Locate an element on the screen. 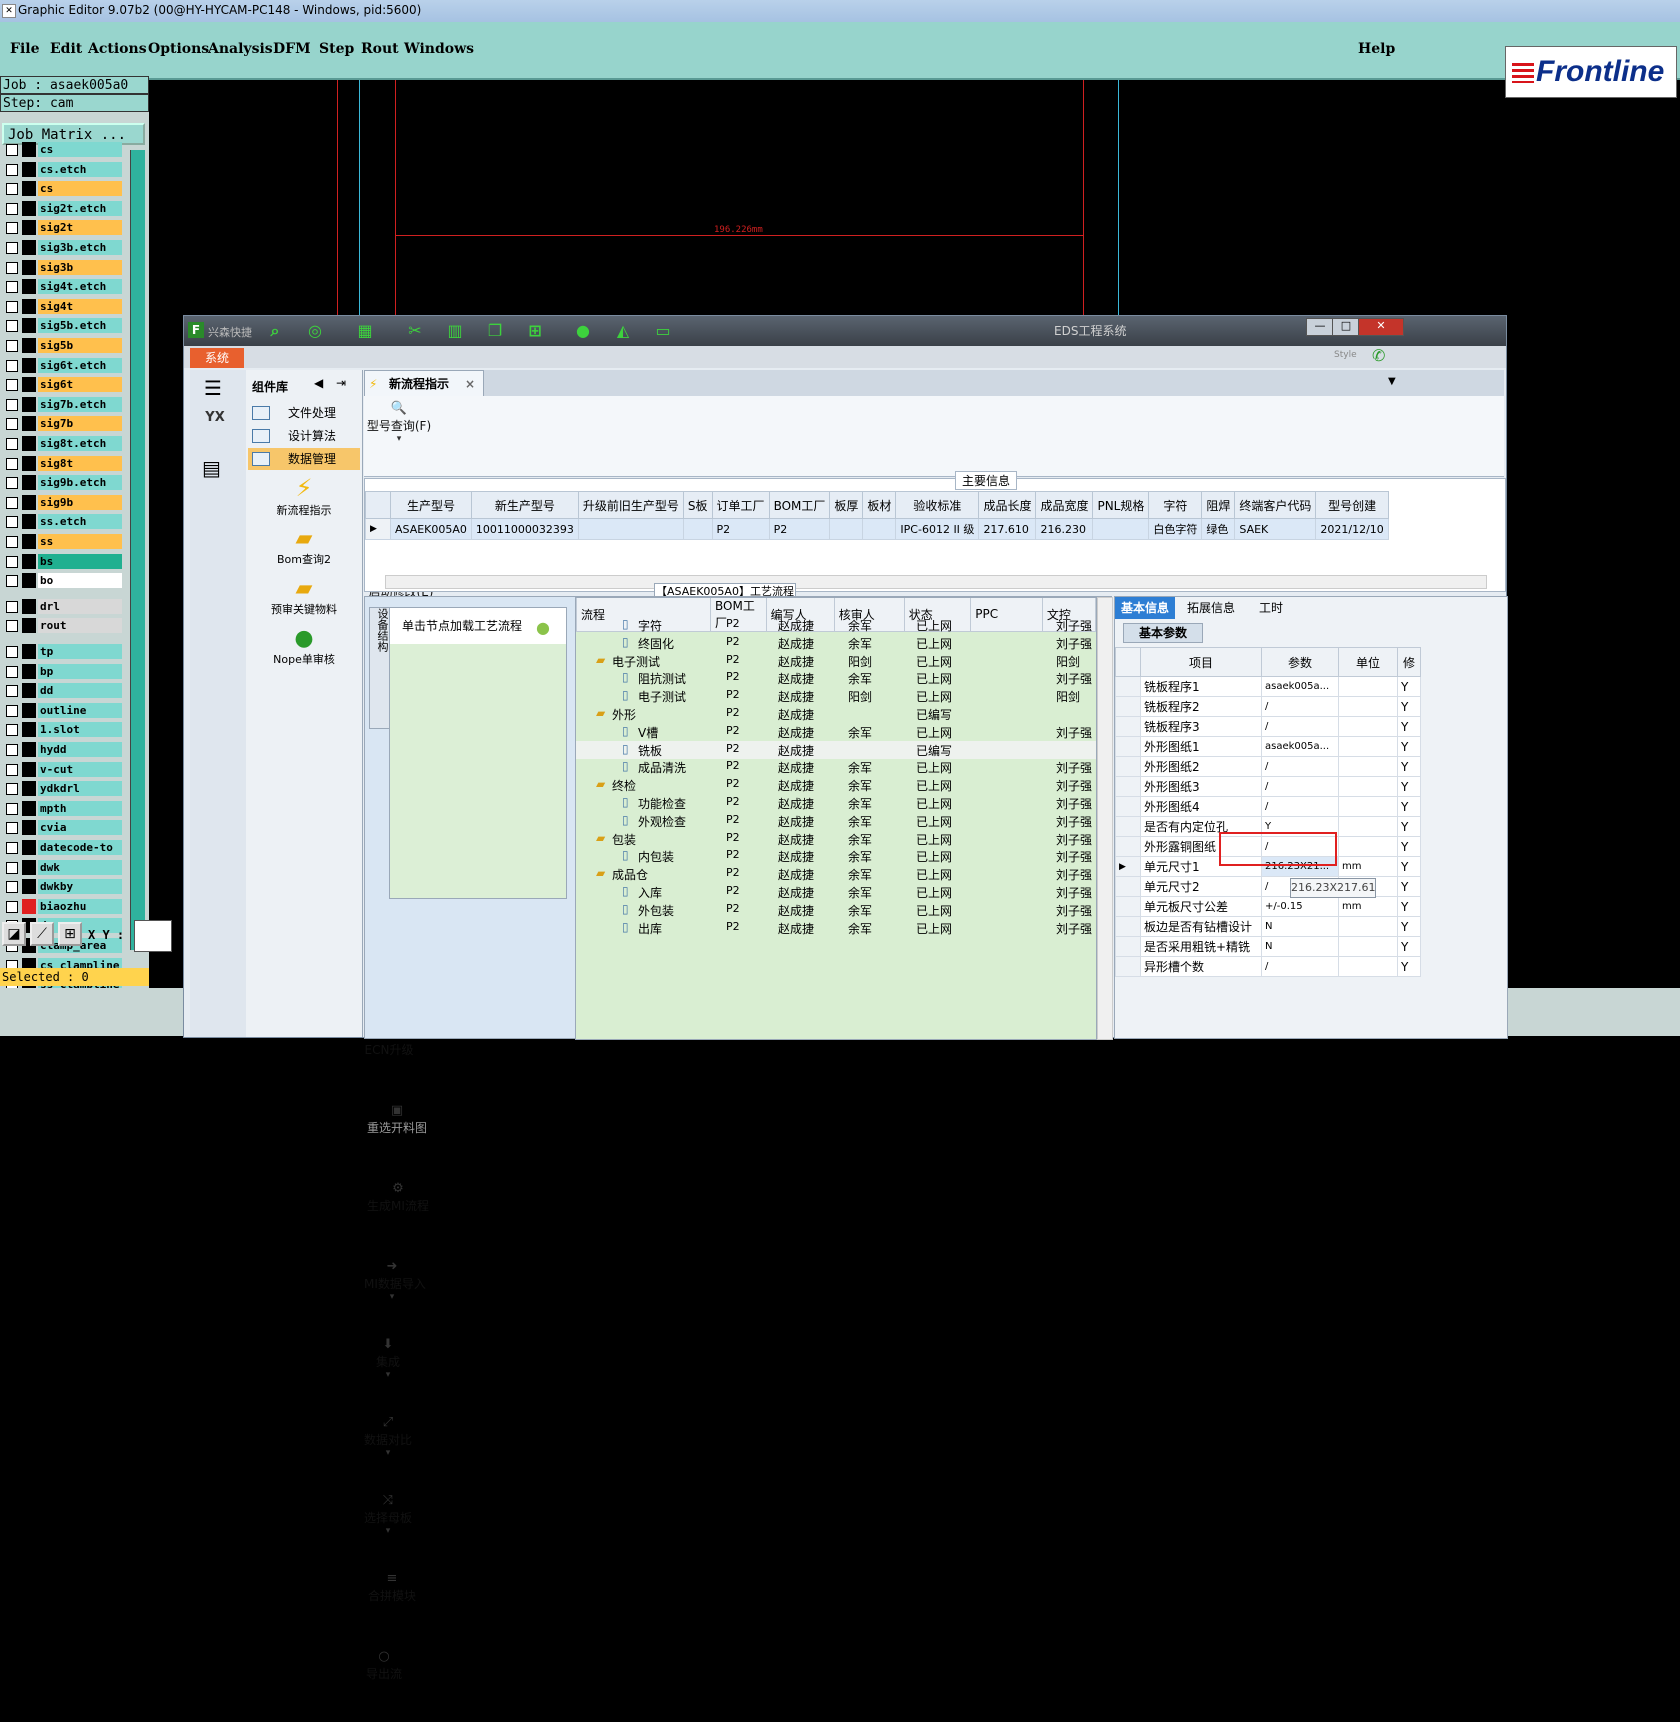  new-process-item: ⚡ 新流程指示 is located at coordinates (304, 496).